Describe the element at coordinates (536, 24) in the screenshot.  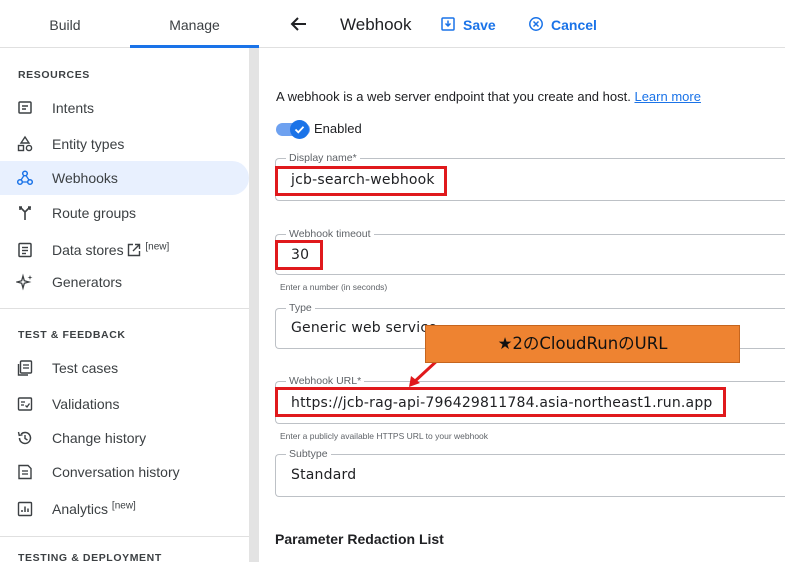
I see `cancel-icon` at that location.